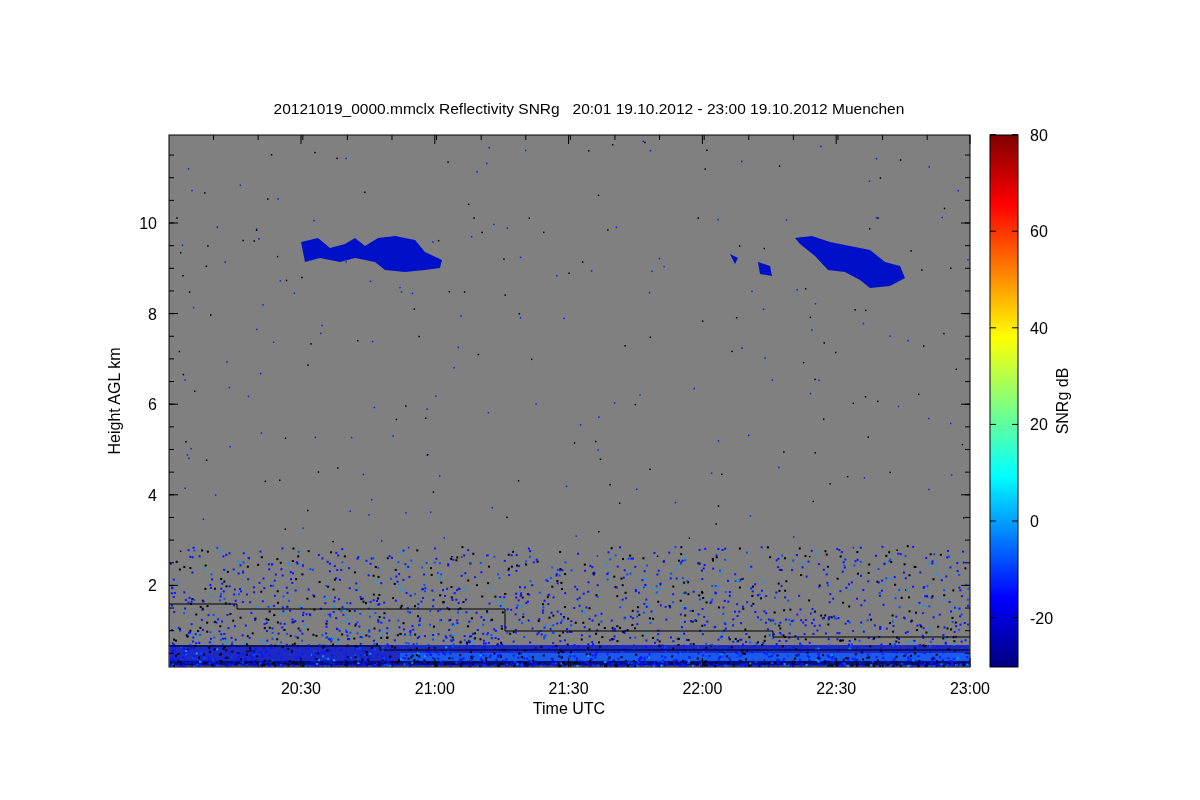 This screenshot has width=1200, height=800. I want to click on colorbar-tick-label: 0, so click(1034, 521).